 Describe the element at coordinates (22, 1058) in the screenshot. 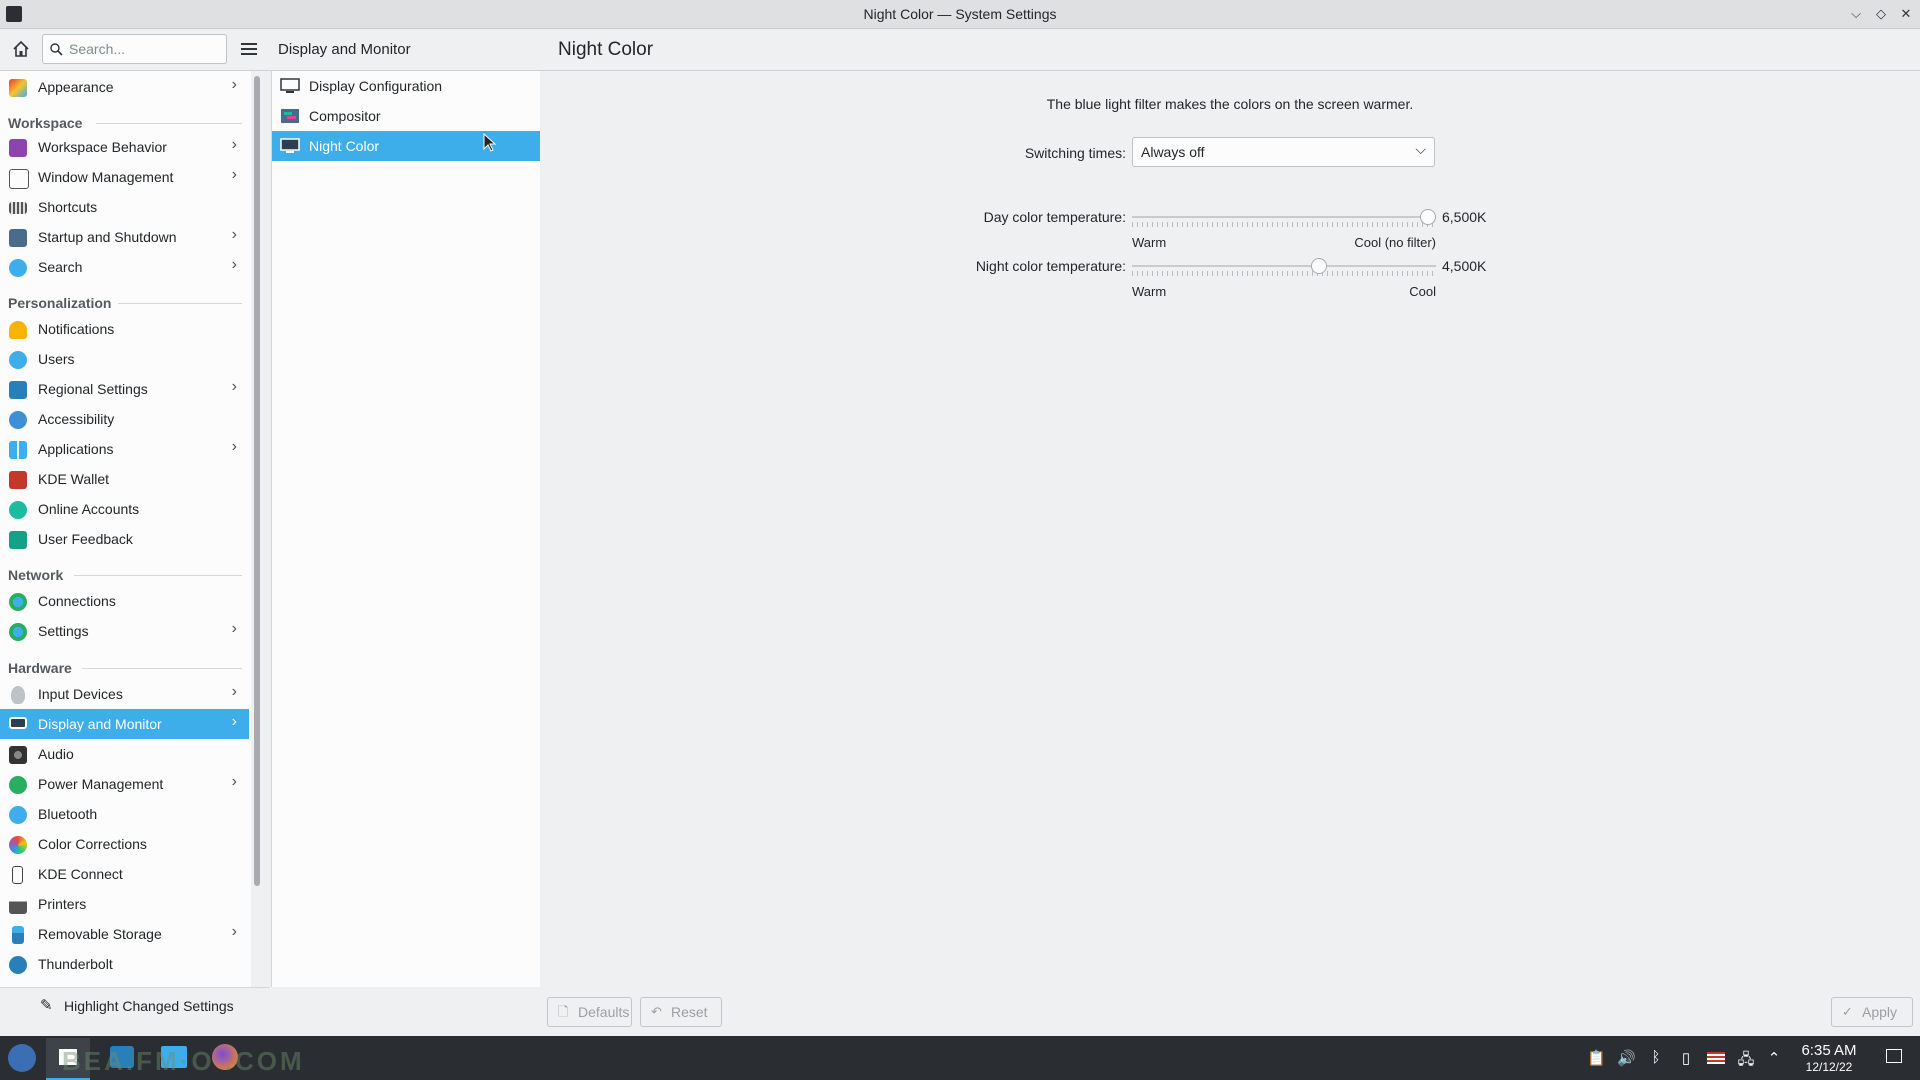

I see `app-launcher-icon` at that location.